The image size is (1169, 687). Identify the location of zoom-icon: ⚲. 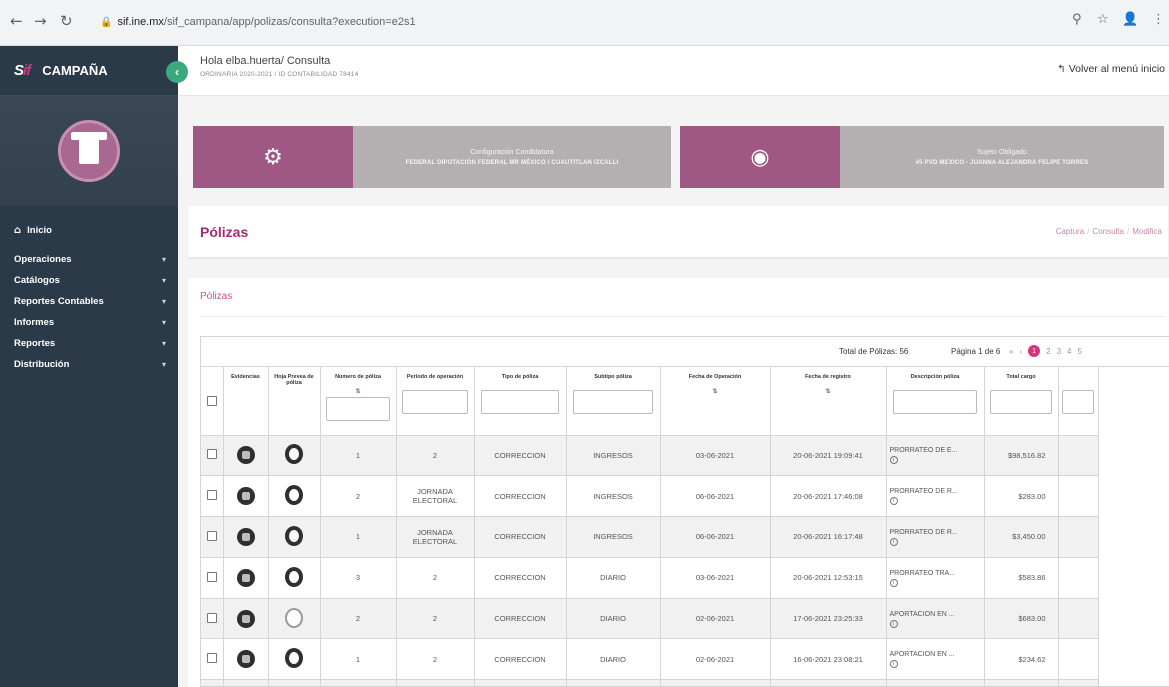
(1077, 19).